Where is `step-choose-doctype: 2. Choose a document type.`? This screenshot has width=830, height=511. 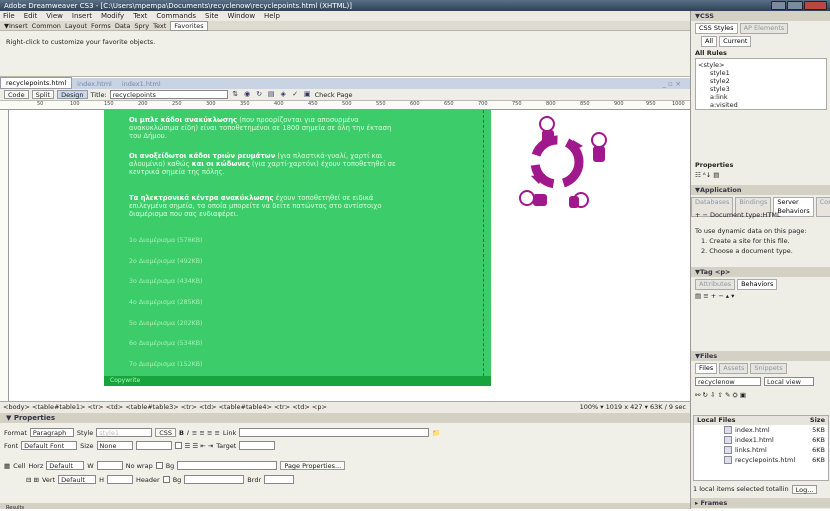 step-choose-doctype: 2. Choose a document type. is located at coordinates (747, 251).